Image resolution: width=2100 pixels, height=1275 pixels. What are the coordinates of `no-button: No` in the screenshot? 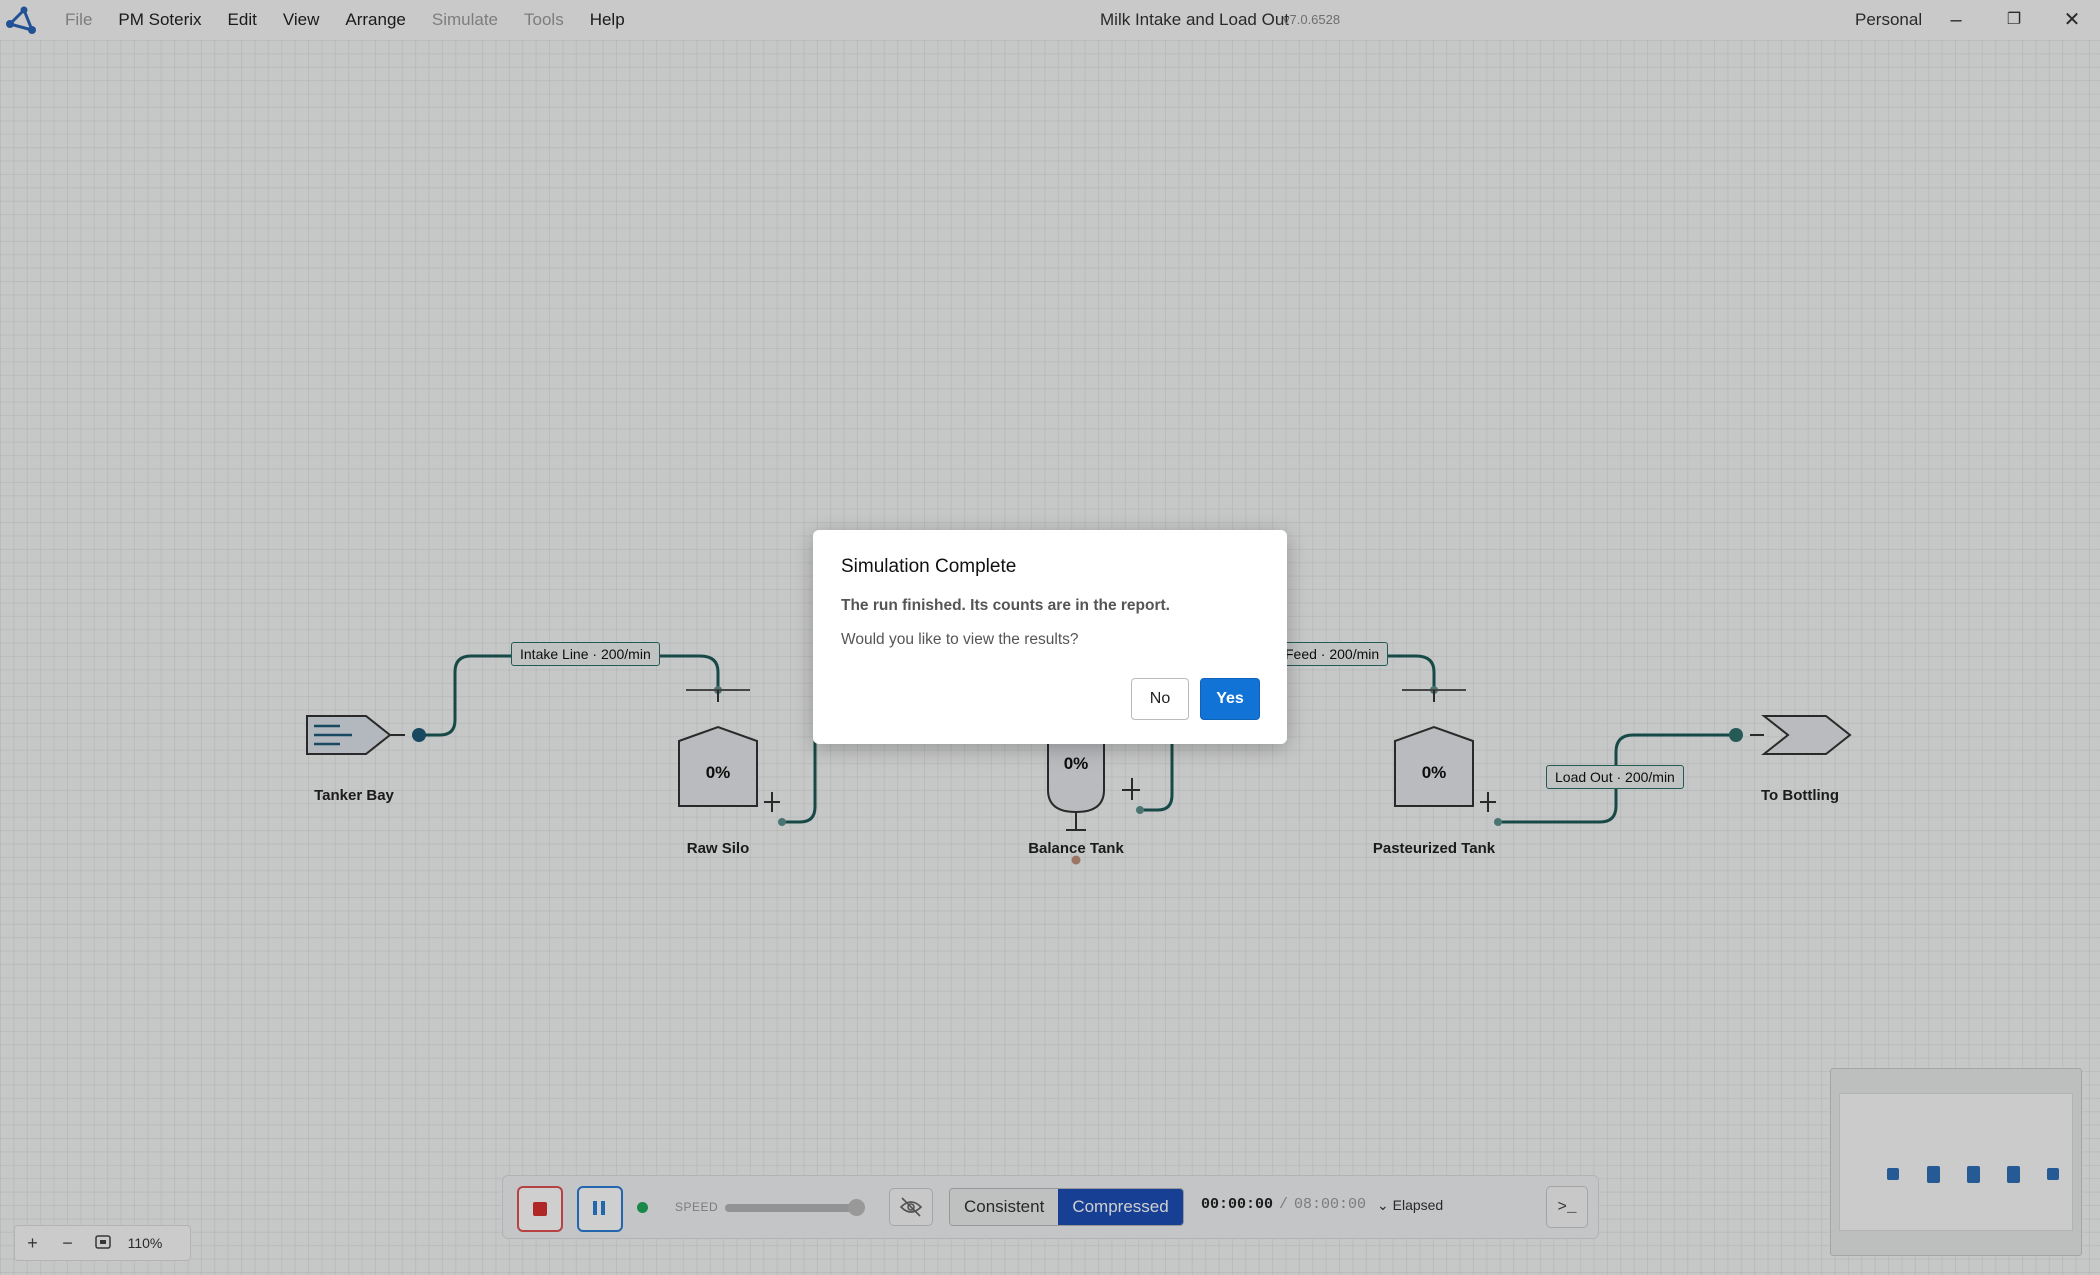 It's located at (1160, 699).